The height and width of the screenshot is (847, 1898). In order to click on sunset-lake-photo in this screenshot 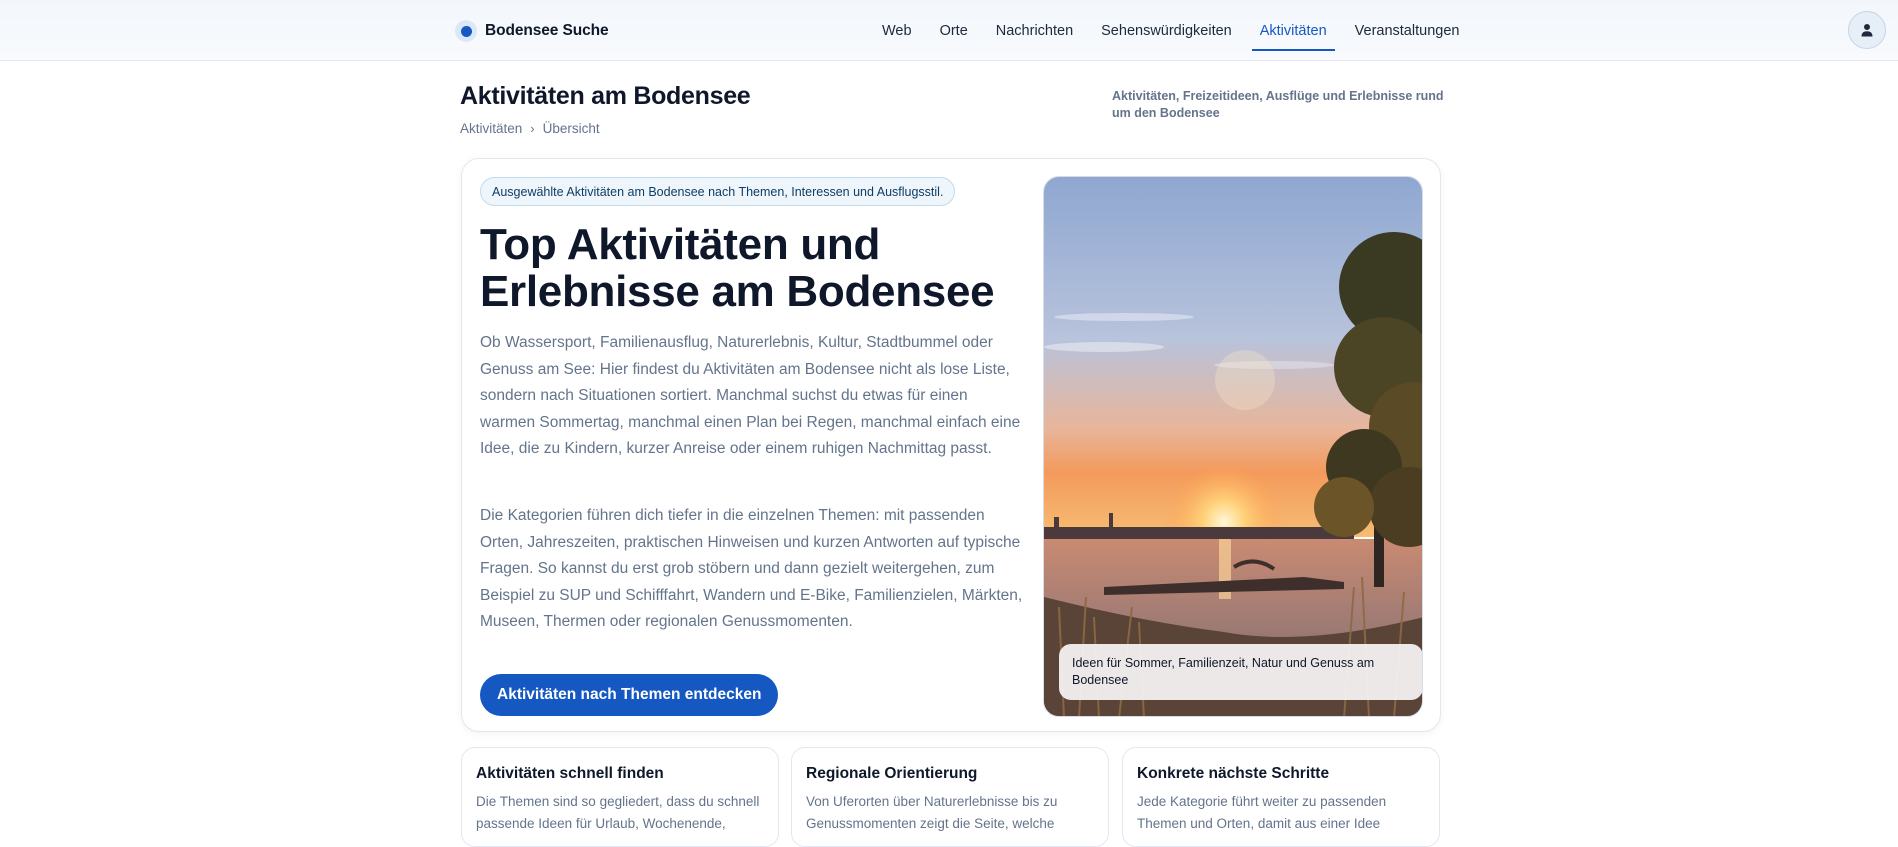, I will do `click(1233, 446)`.